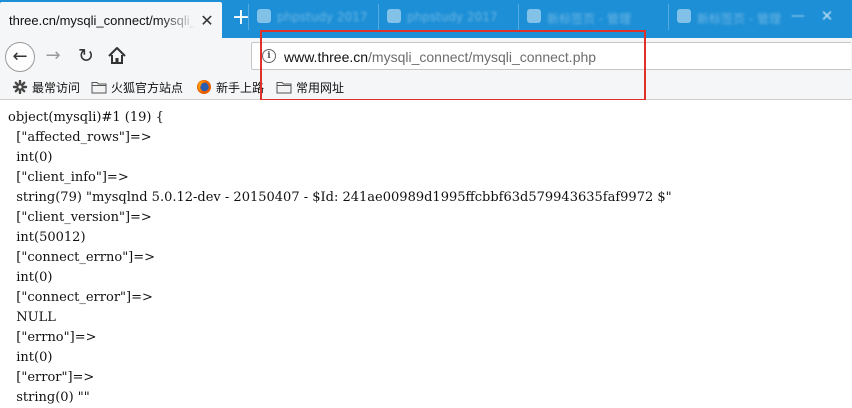  Describe the element at coordinates (426, 87) in the screenshot. I see `bookmarks-toolbar: 最常访问 火狐官方站点 新手上路 常用网址` at that location.